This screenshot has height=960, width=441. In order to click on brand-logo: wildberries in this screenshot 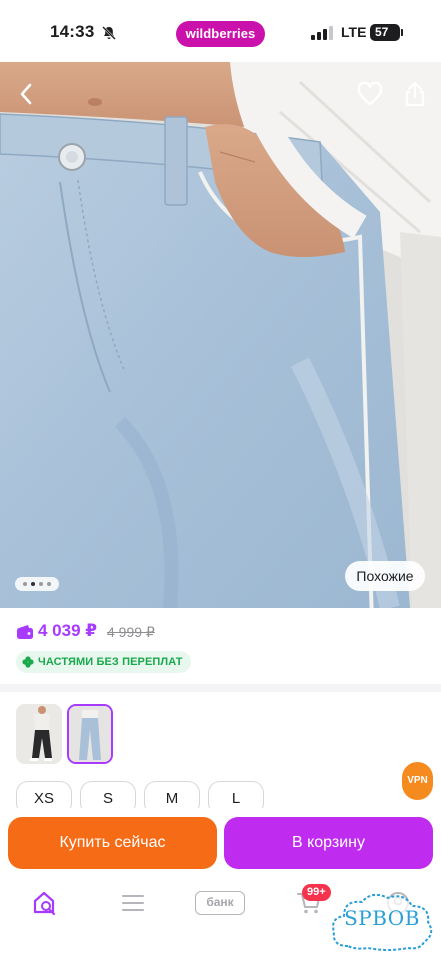, I will do `click(220, 34)`.